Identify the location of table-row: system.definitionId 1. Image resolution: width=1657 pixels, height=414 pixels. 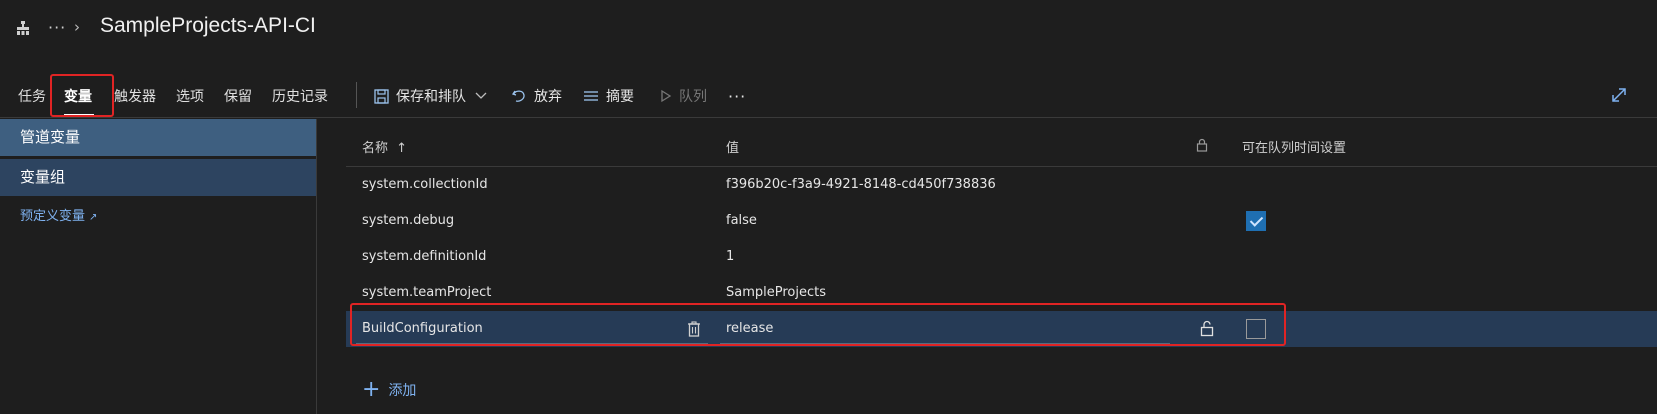
(1001, 257).